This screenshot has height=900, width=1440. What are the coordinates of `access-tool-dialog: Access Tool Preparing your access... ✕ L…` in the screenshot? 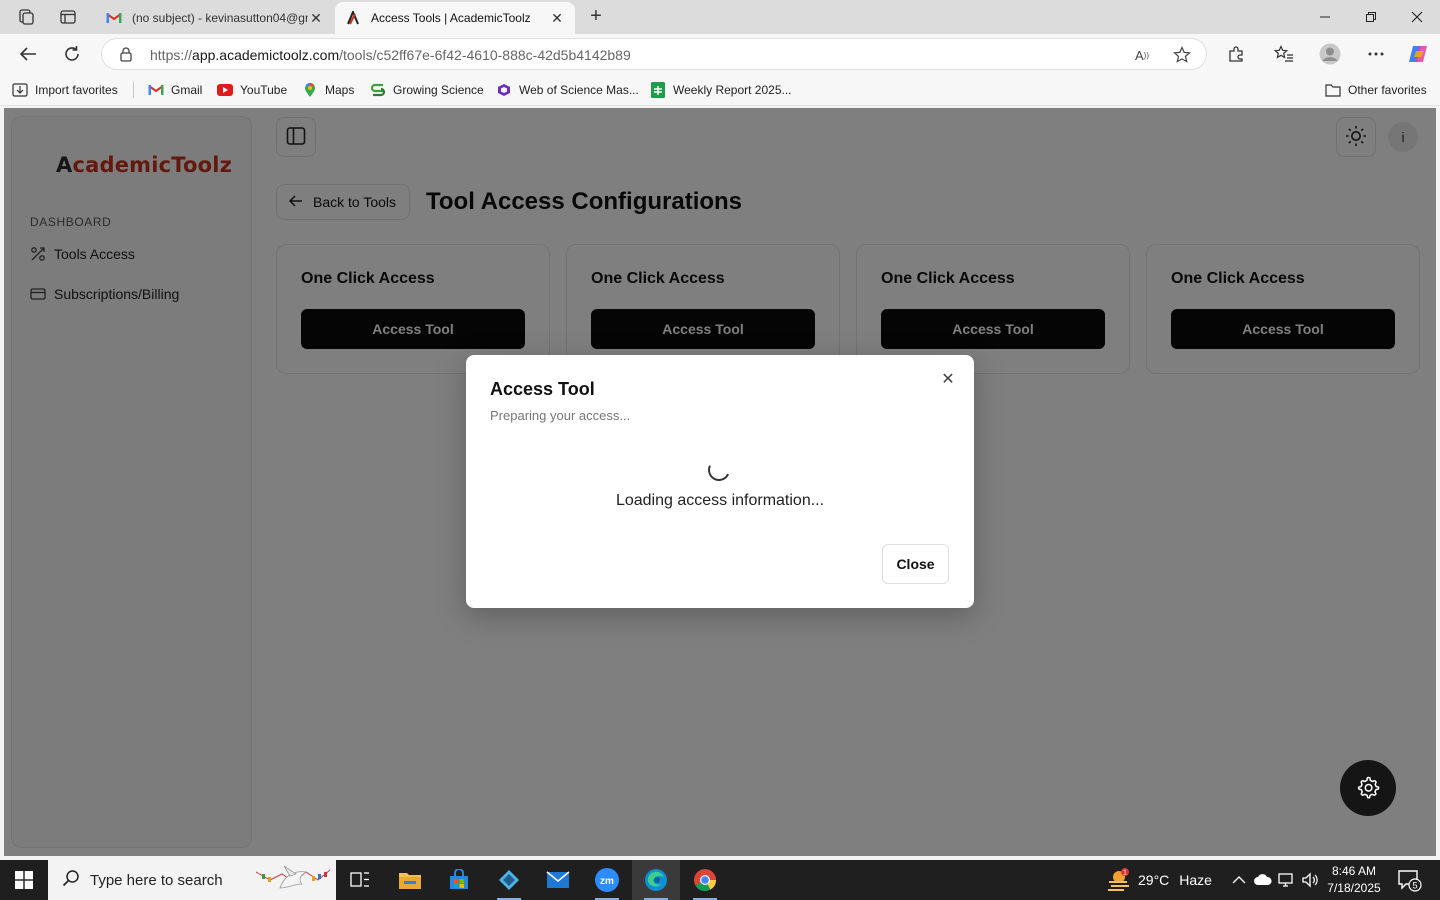 It's located at (720, 481).